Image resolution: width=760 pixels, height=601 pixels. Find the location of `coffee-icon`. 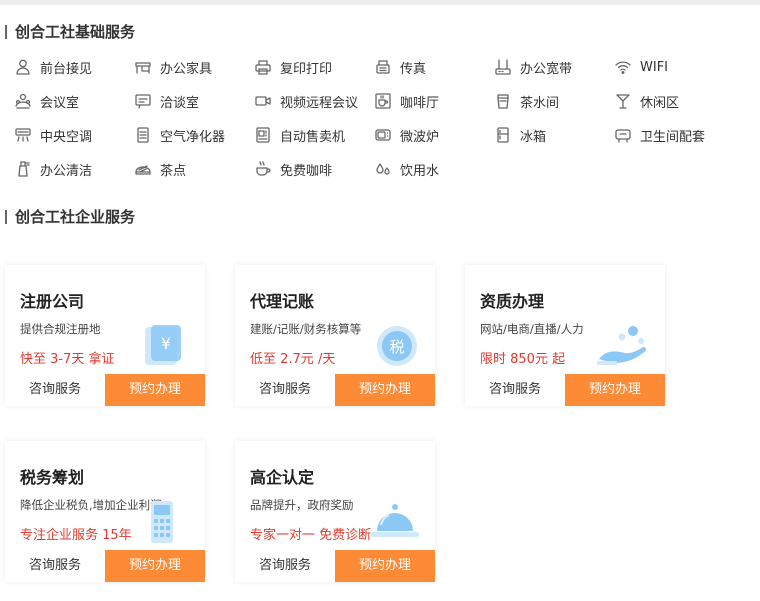

coffee-icon is located at coordinates (263, 169).